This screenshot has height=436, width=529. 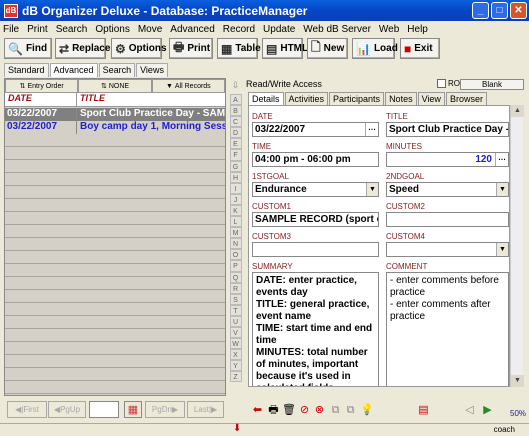 I want to click on alpha-x: X, so click(x=235, y=355).